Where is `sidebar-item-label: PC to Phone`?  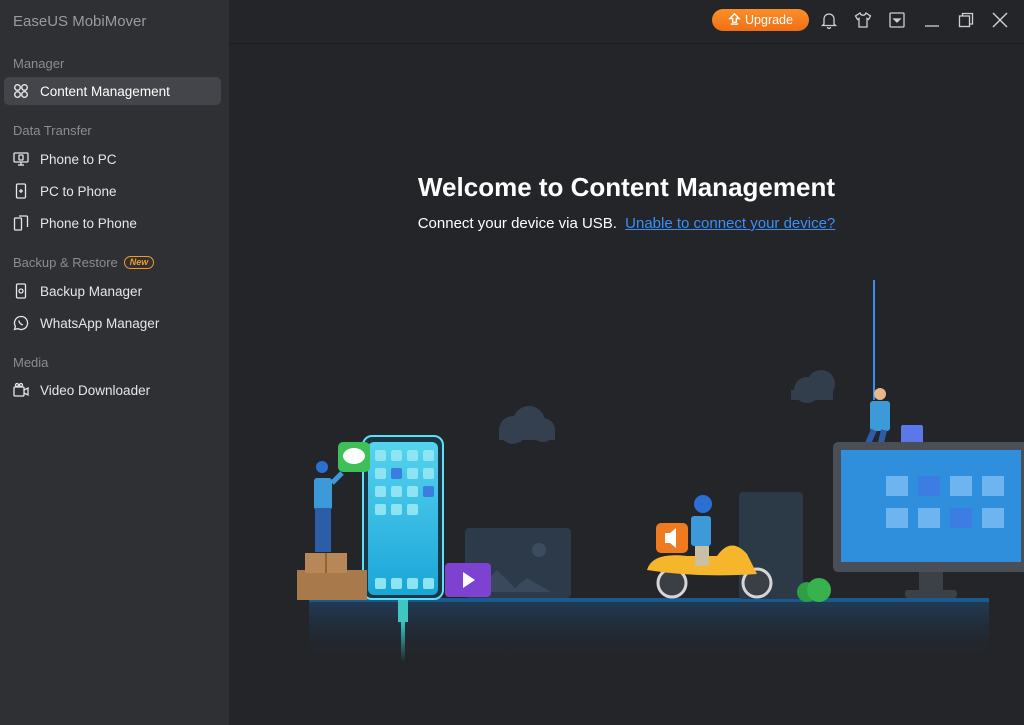
sidebar-item-label: PC to Phone is located at coordinates (78, 191).